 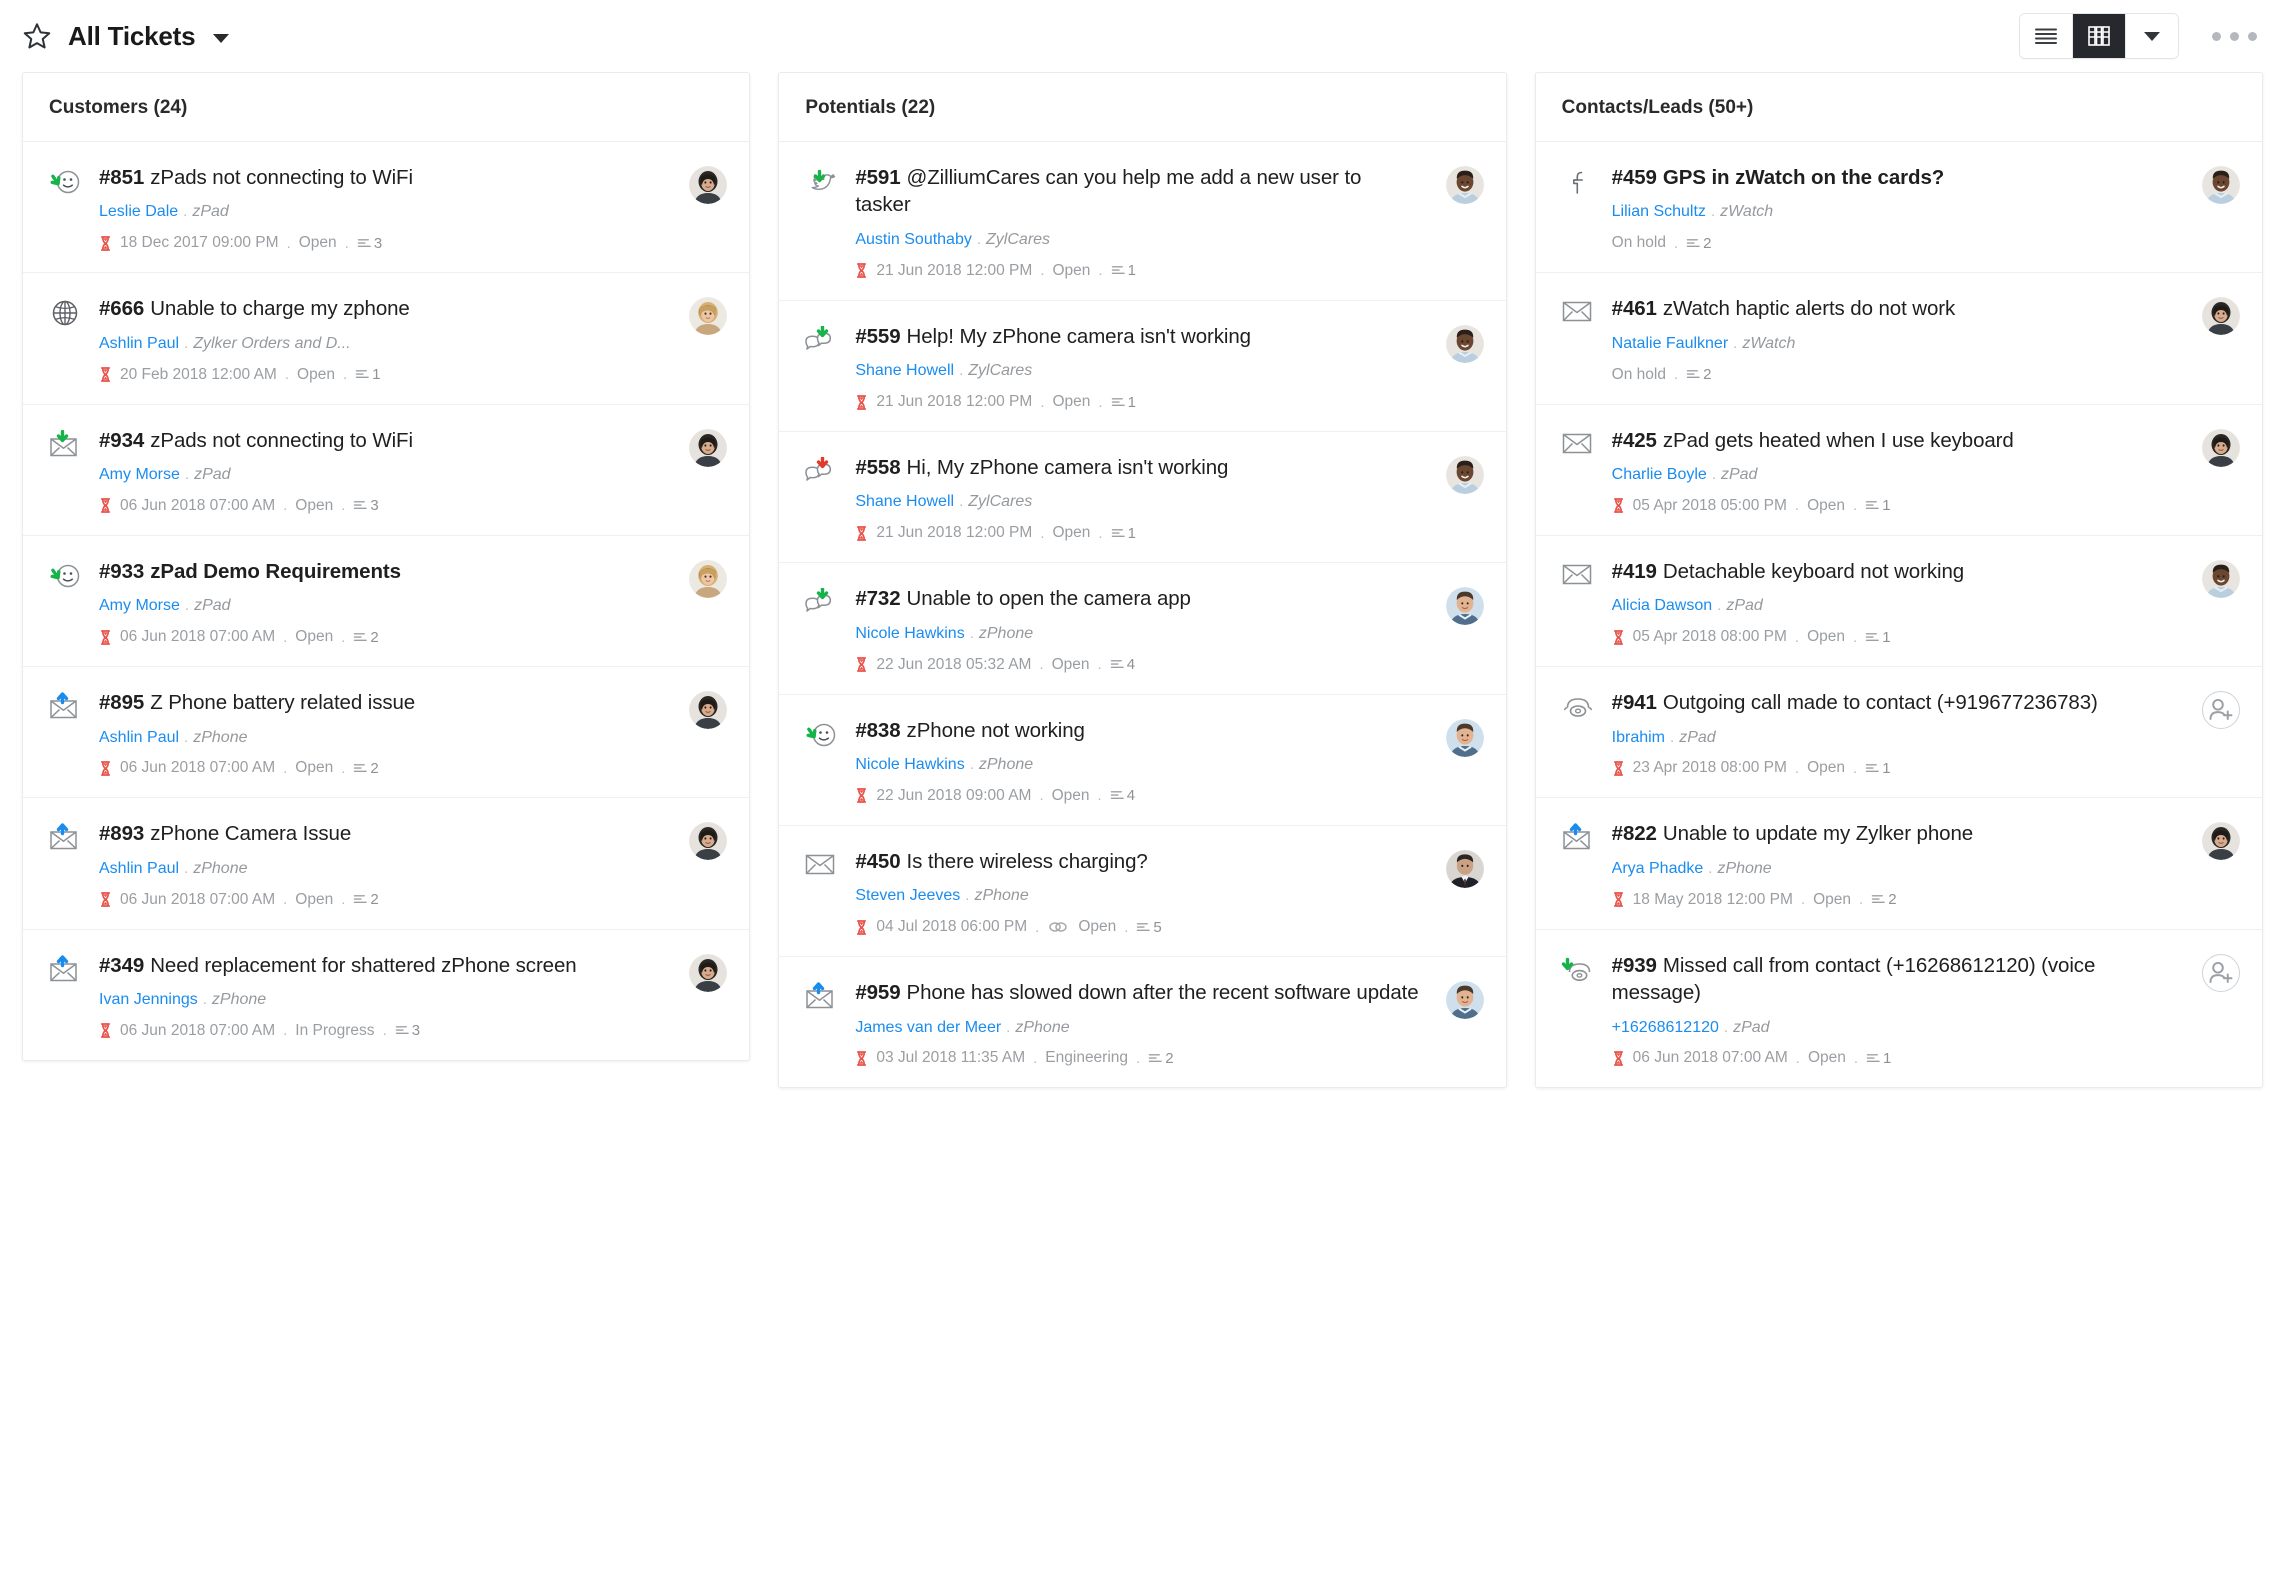 I want to click on view-mode-switch, so click(x=2099, y=36).